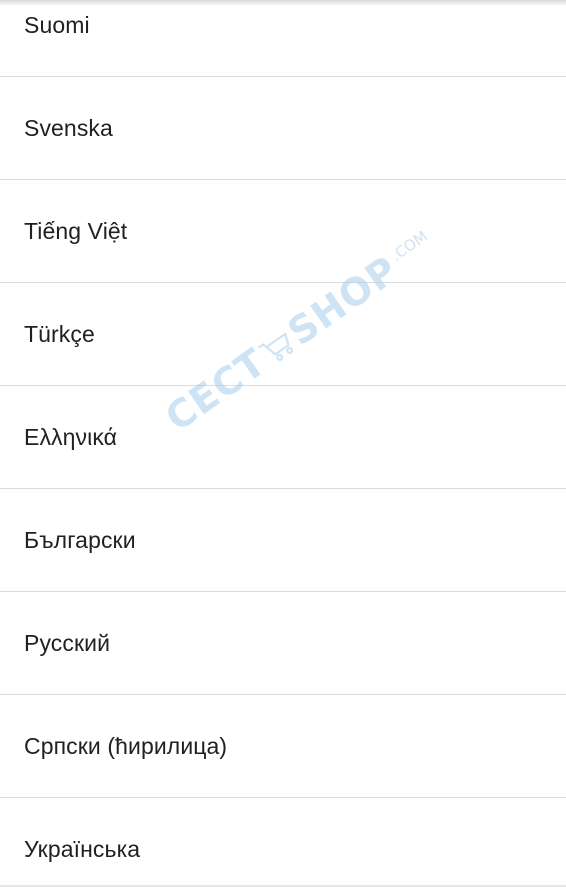 The image size is (566, 887). I want to click on language-item-ukrainian: Українська, so click(283, 842).